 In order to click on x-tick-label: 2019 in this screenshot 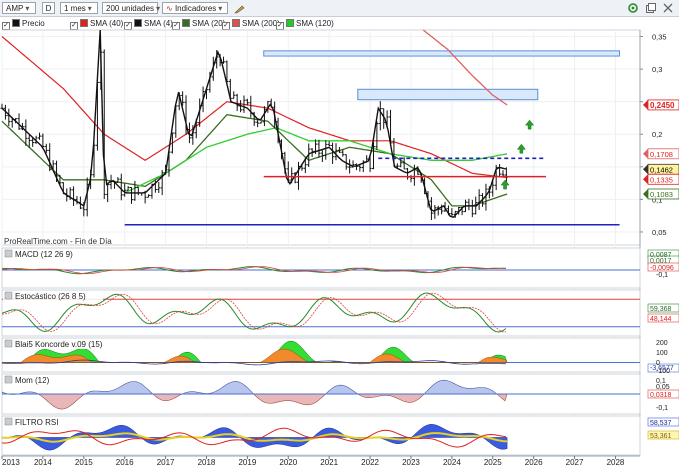, I will do `click(247, 462)`.